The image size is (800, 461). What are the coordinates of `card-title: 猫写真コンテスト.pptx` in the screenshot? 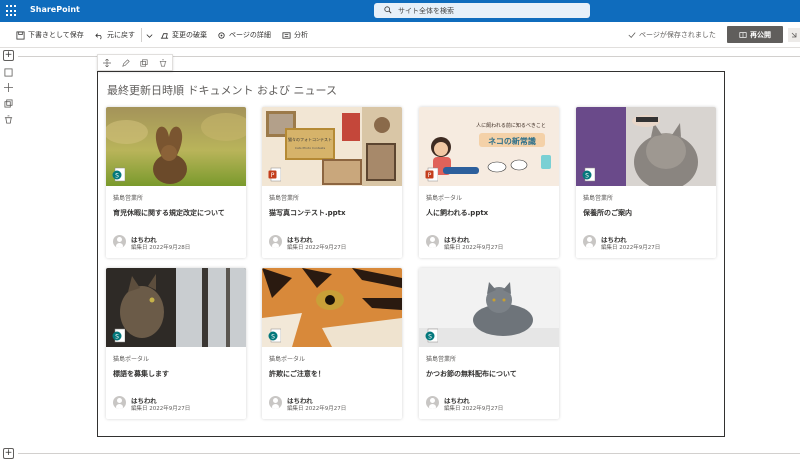 It's located at (307, 213).